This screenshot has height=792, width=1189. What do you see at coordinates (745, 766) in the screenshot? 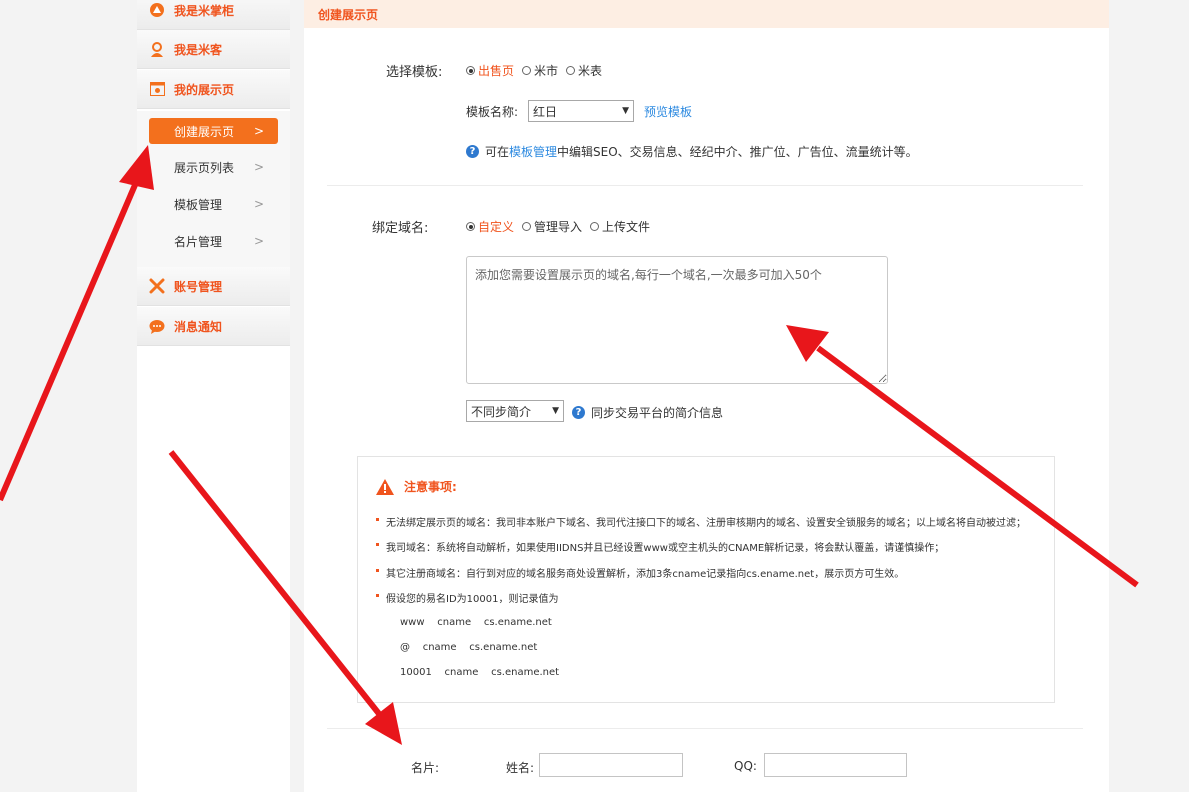
I see `qq-label: QQ:` at bounding box center [745, 766].